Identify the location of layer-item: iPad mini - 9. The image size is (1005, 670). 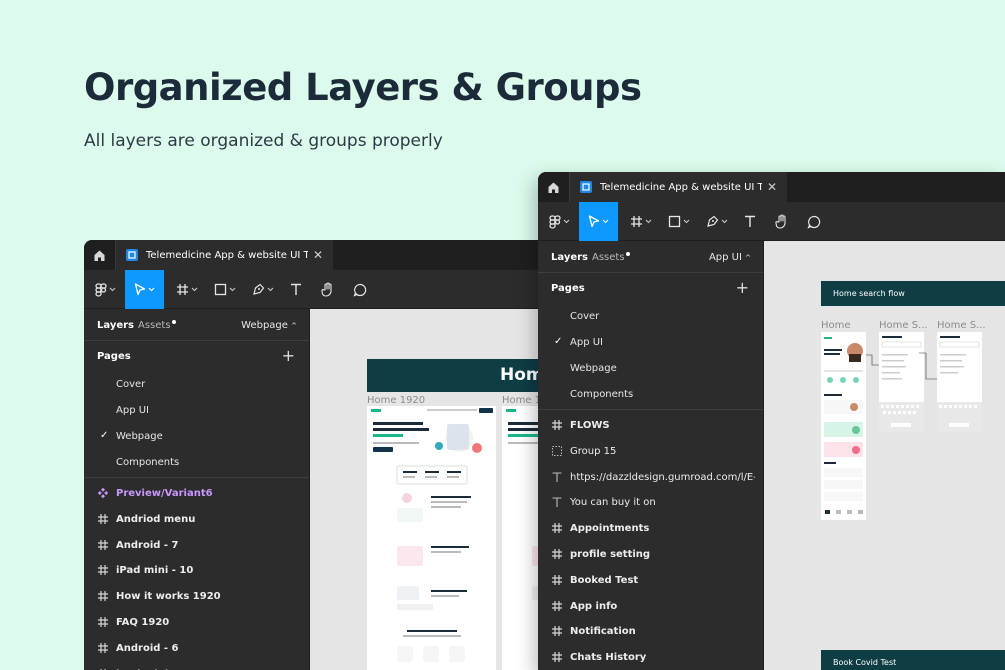
(196, 666).